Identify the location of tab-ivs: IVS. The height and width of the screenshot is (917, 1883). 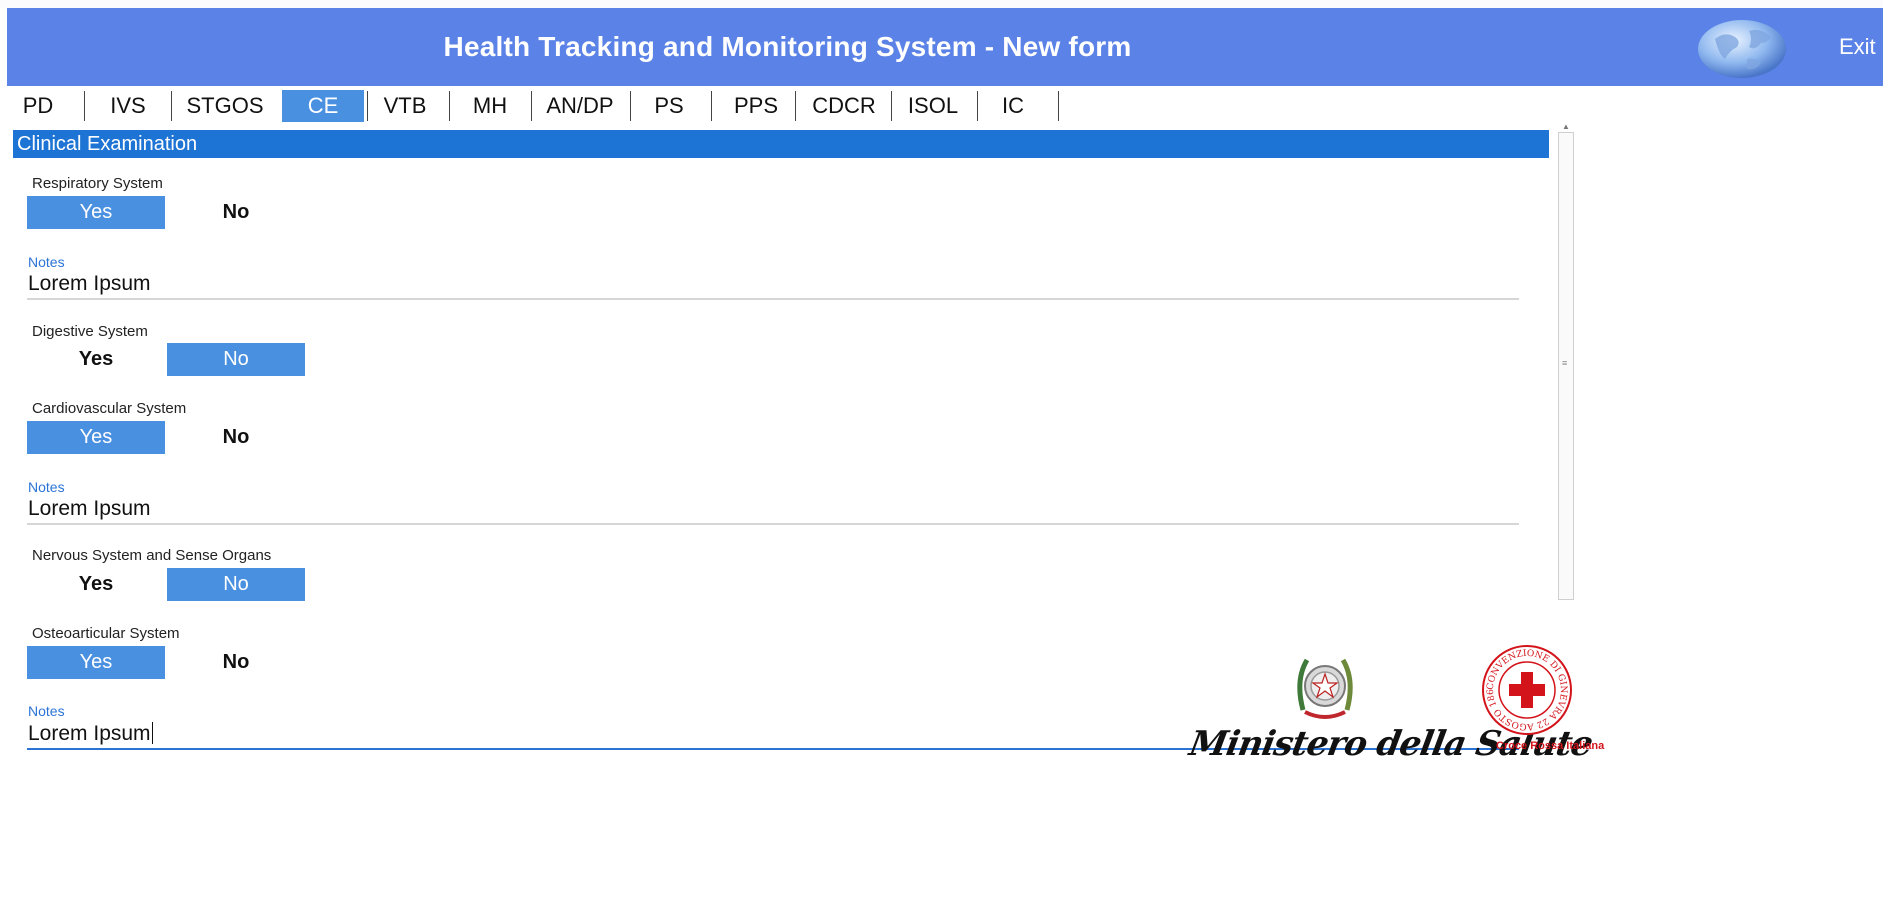
(128, 106).